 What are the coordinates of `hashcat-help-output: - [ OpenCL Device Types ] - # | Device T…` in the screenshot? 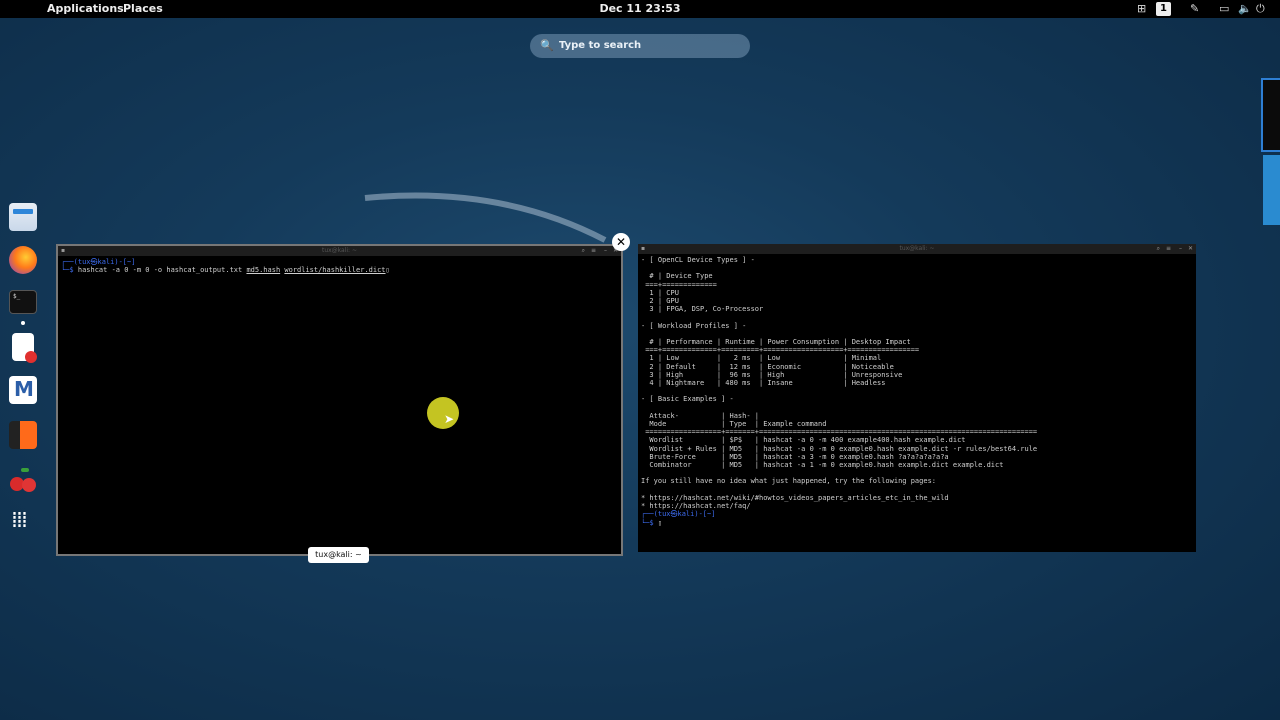 It's located at (839, 383).